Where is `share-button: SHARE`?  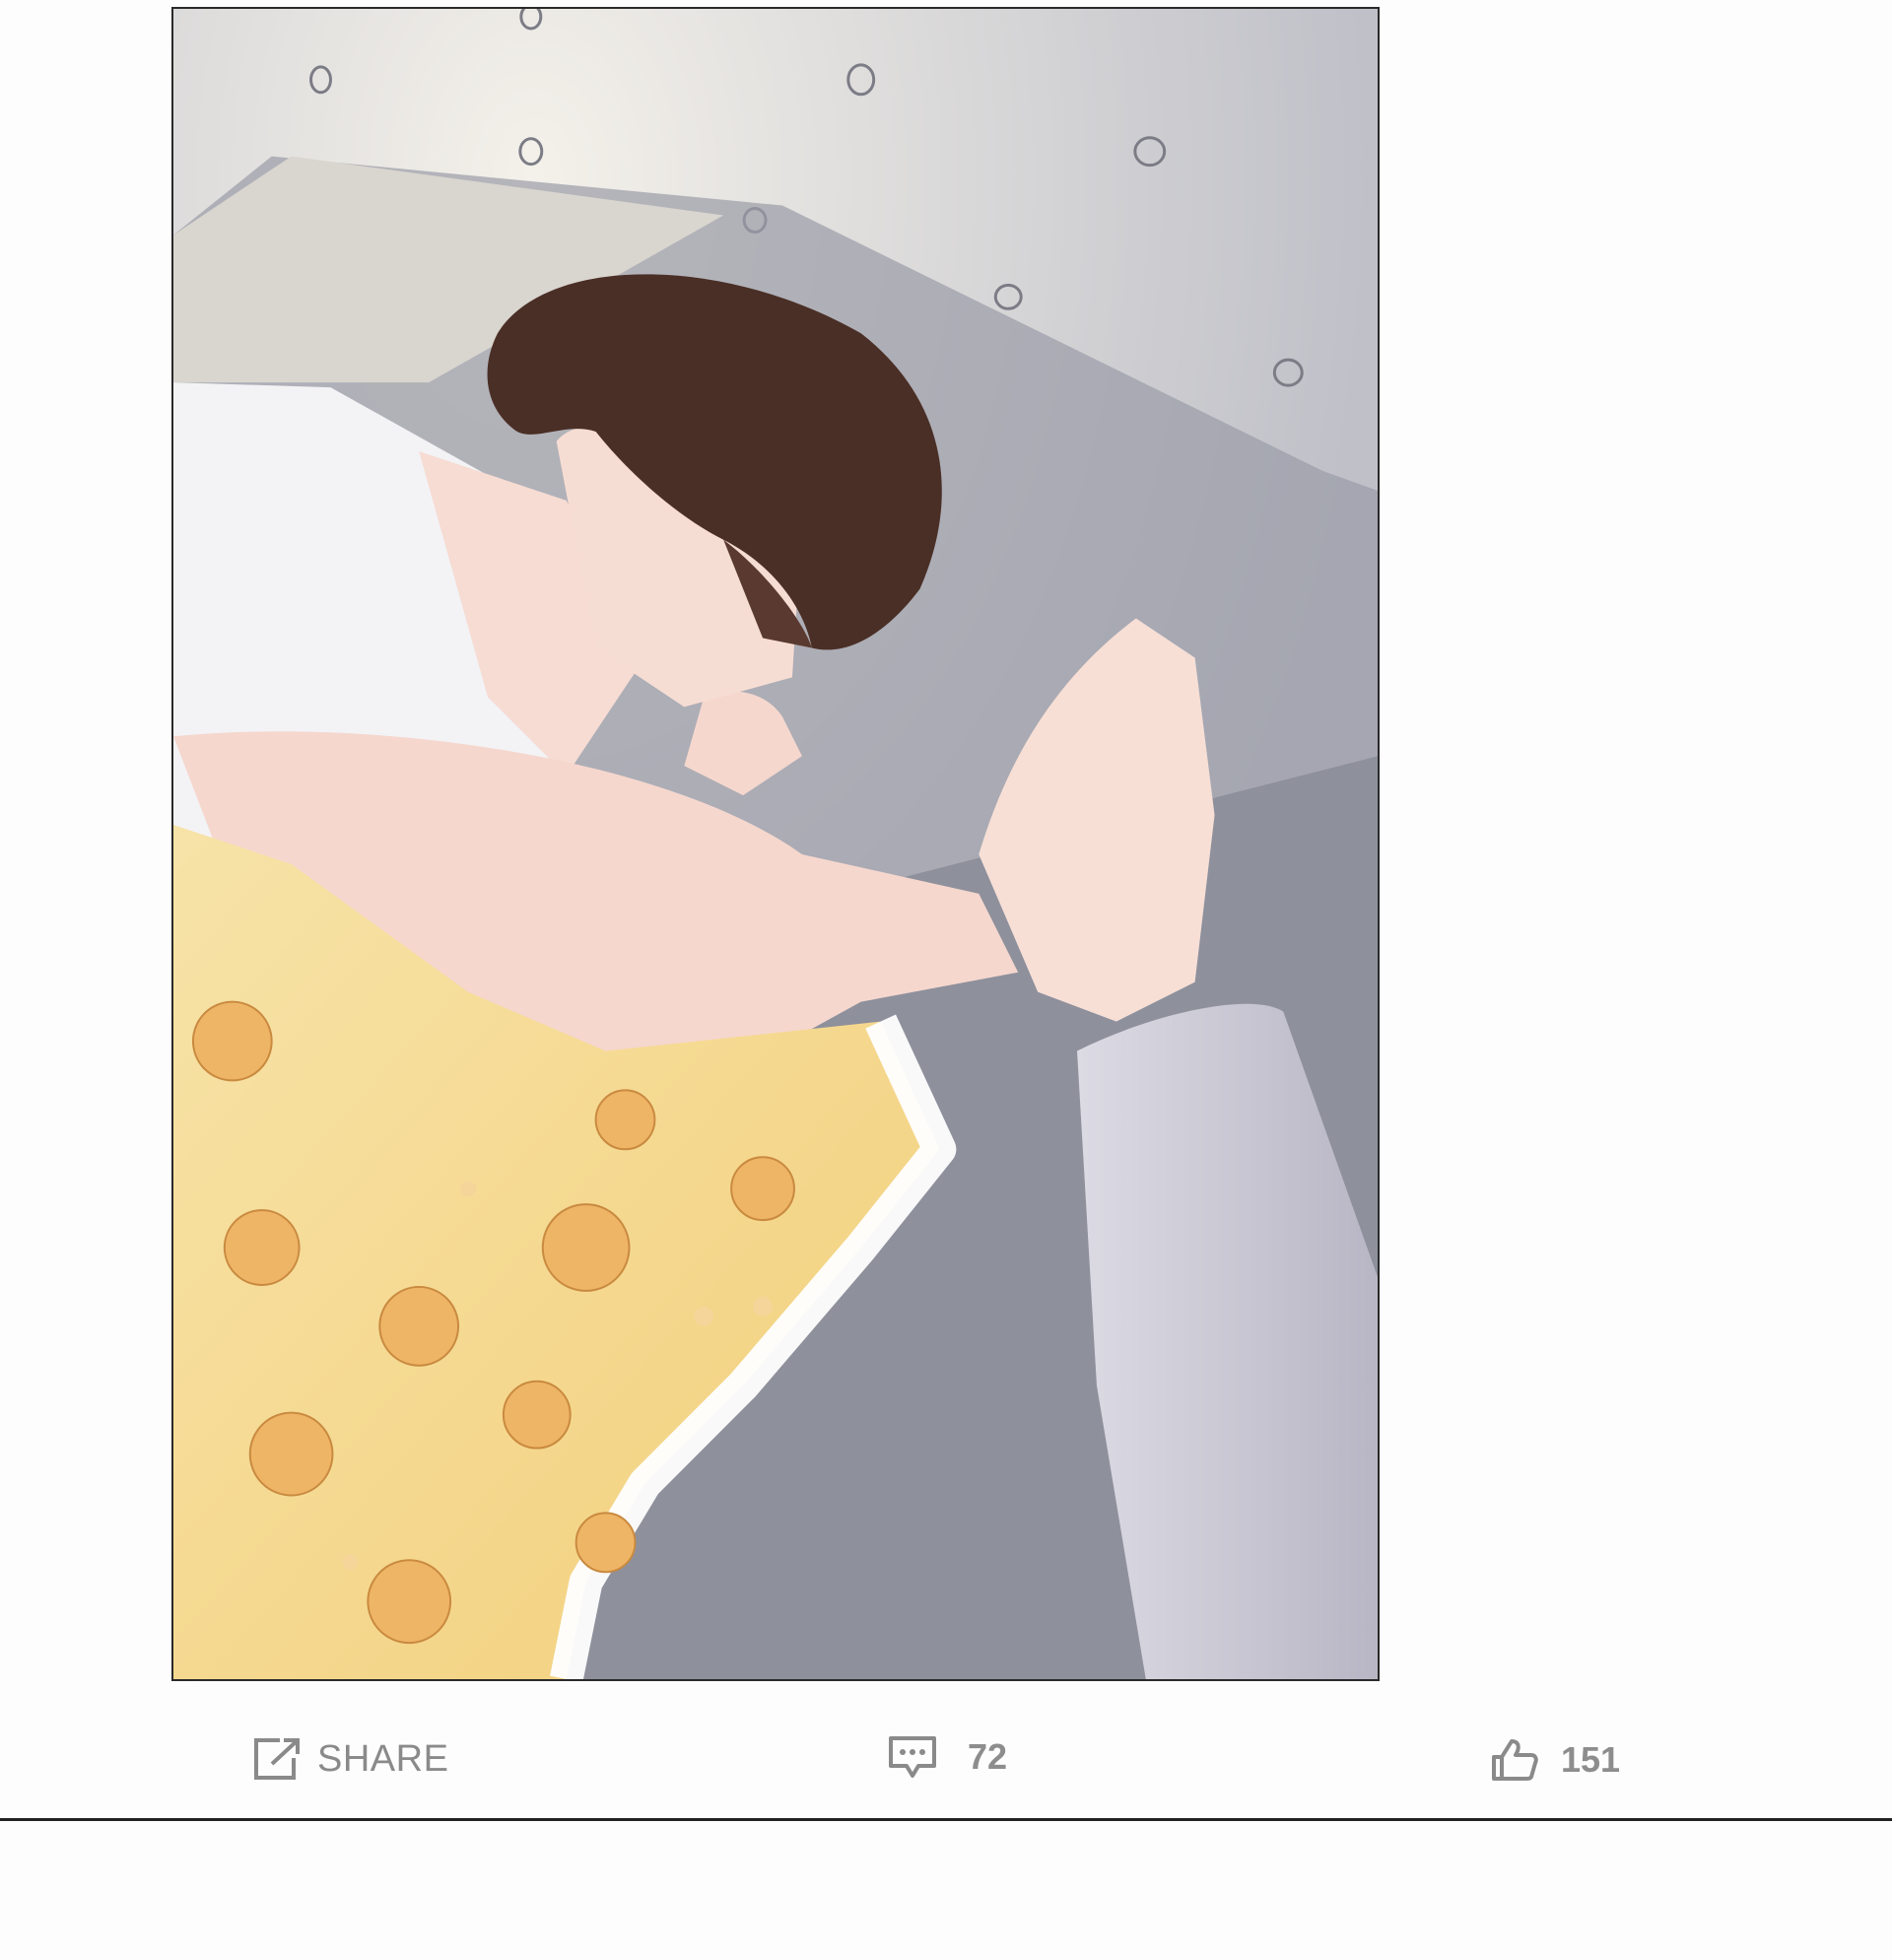 share-button: SHARE is located at coordinates (350, 1759).